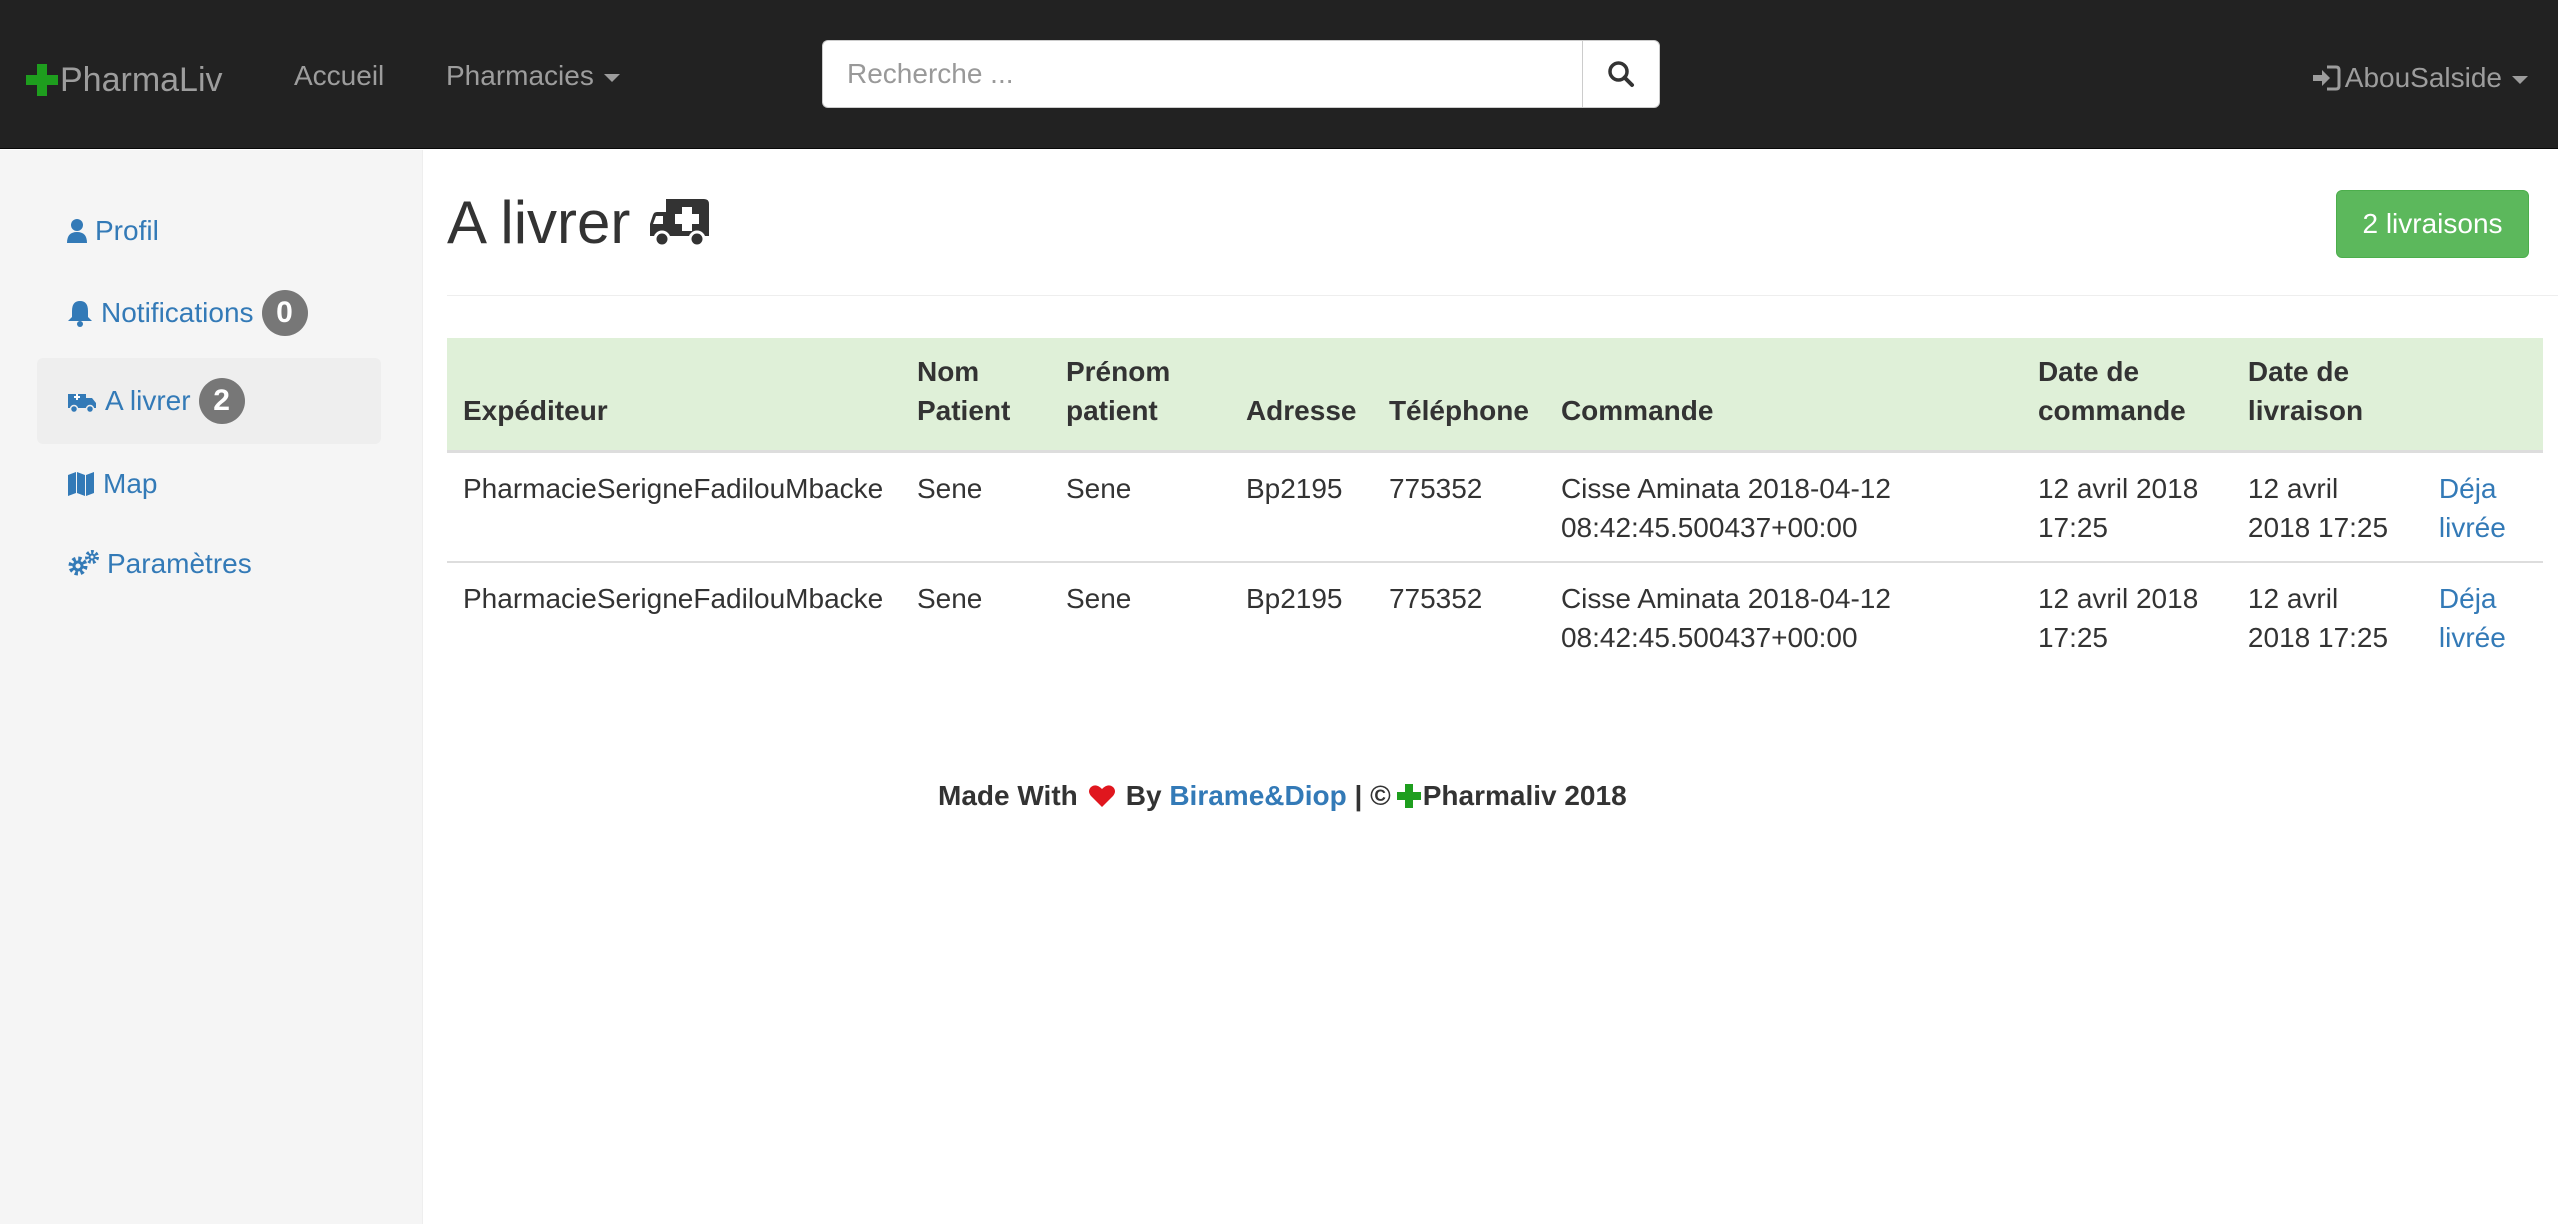 The width and height of the screenshot is (2558, 1224). Describe the element at coordinates (221, 401) in the screenshot. I see `a-livrer-badge: 2` at that location.